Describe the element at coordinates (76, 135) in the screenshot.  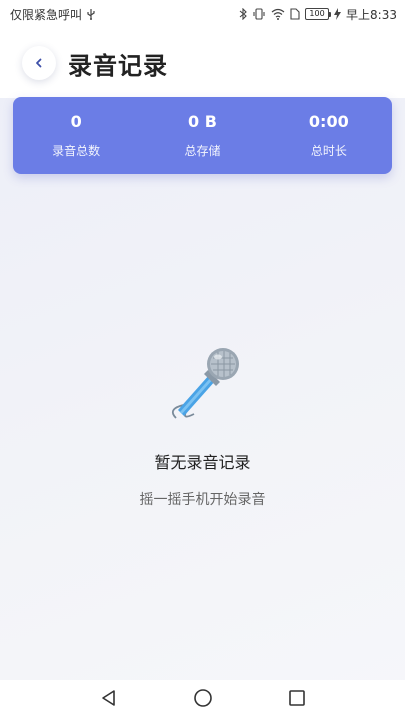
I see `stat-recording-count: 0 录音总数` at that location.